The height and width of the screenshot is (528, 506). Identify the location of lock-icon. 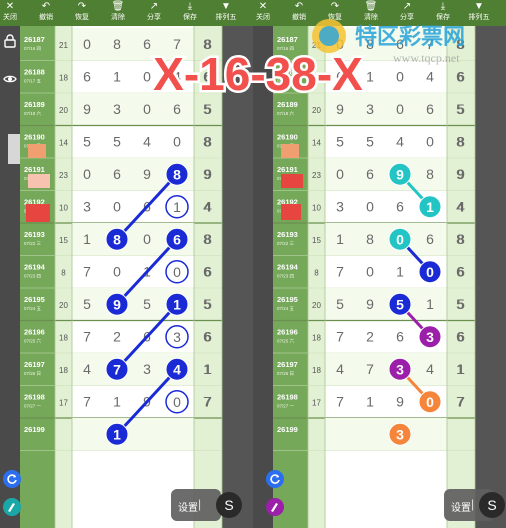
(10, 42).